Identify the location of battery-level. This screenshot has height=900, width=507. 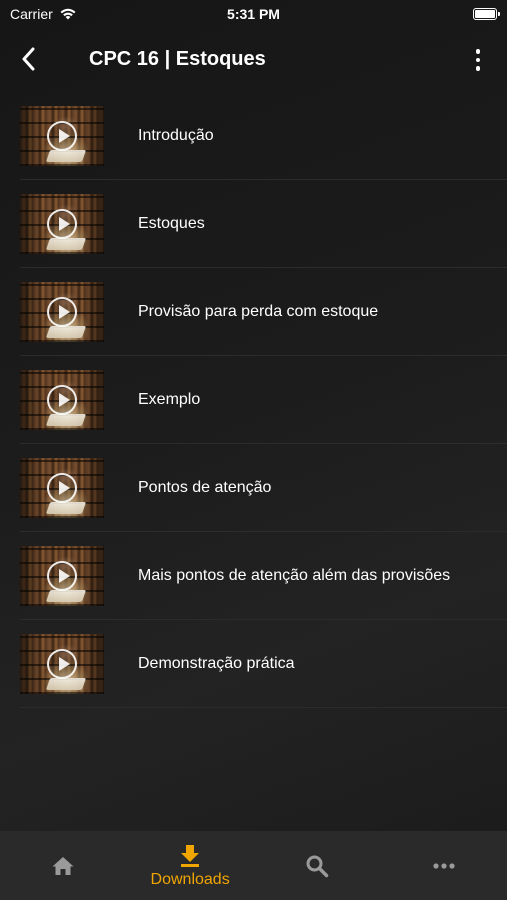
(485, 14).